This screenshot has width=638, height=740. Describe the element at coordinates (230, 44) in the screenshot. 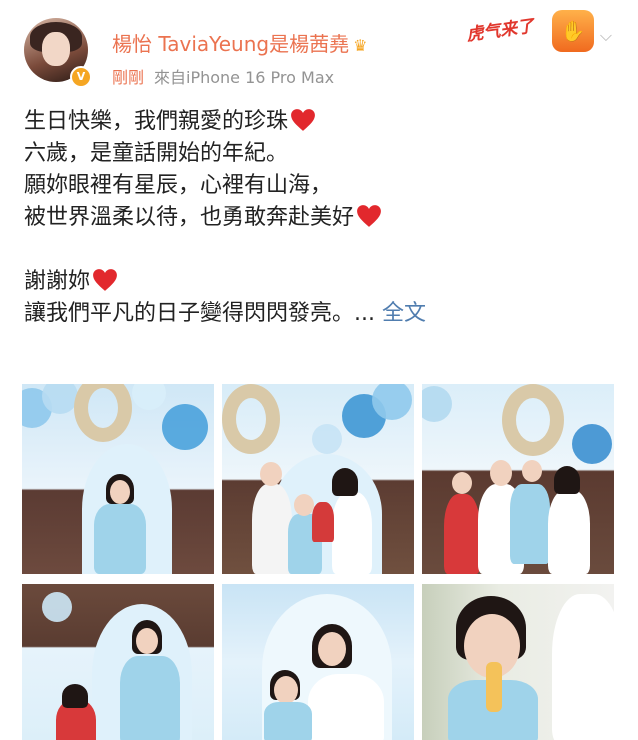

I see `user-name-text: 楊怡 TaviaYeung是楊茜堯` at that location.